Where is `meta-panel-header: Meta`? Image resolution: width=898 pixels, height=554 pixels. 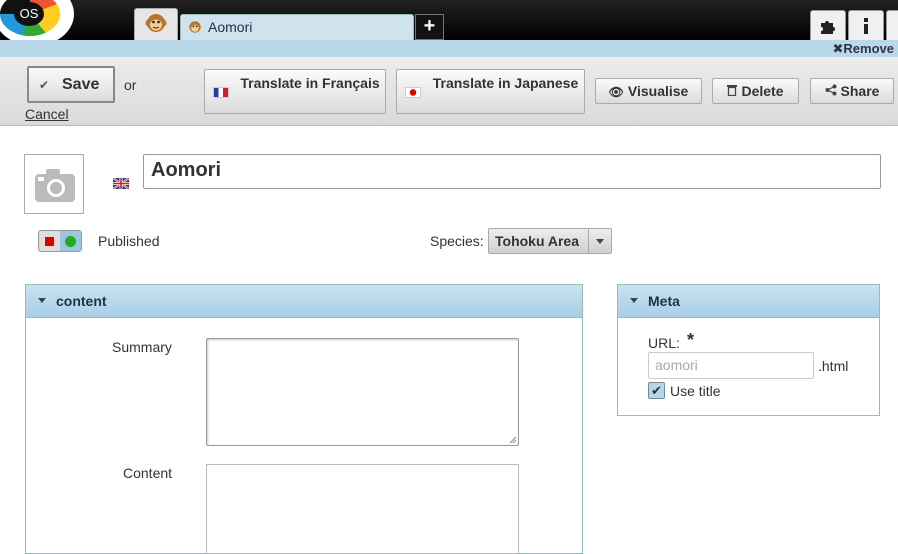 meta-panel-header: Meta is located at coordinates (748, 301).